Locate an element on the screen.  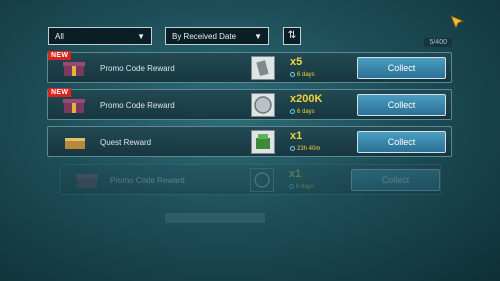
reward-timer: 23h 40m is located at coordinates (305, 149).